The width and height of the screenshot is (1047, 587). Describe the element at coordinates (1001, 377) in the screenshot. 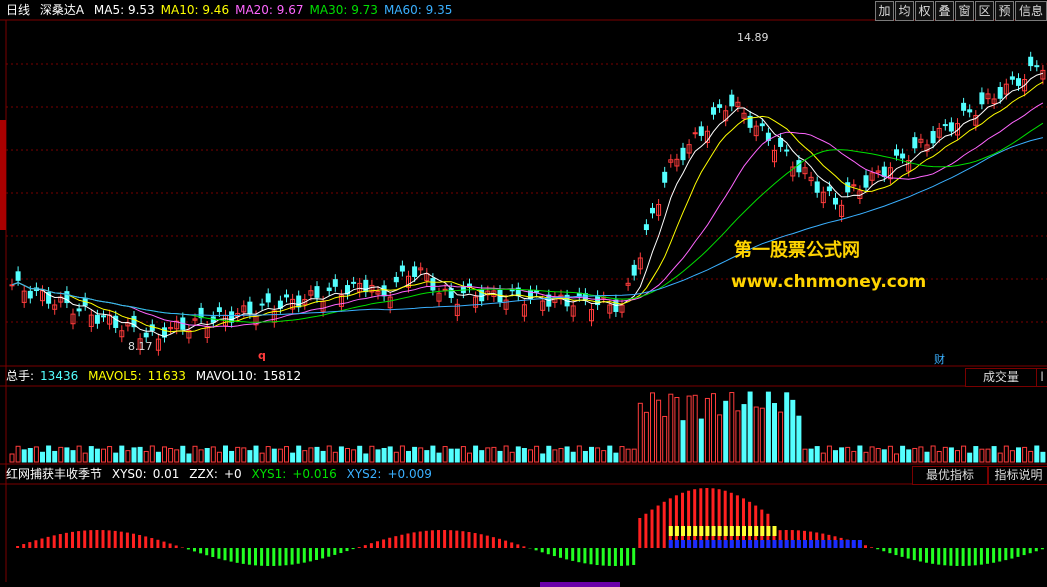

I see `volume-indicator-button: 成交量` at that location.